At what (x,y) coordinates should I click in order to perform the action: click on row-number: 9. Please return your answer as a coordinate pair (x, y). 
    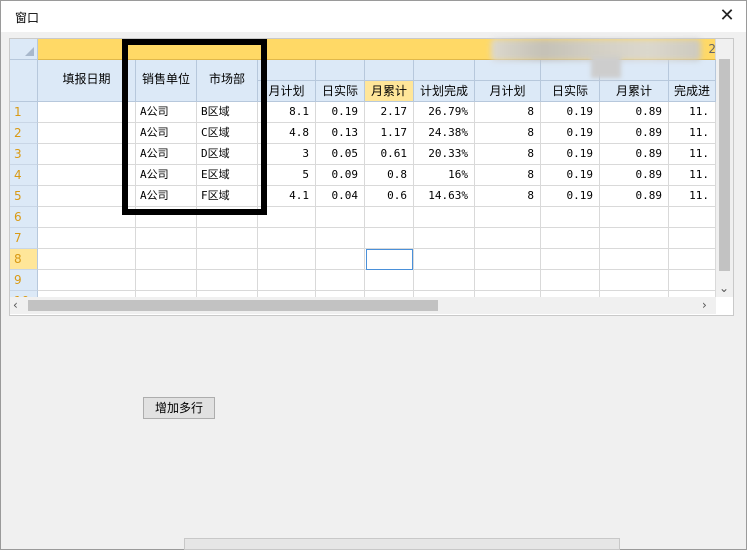
    Looking at the image, I should click on (24, 280).